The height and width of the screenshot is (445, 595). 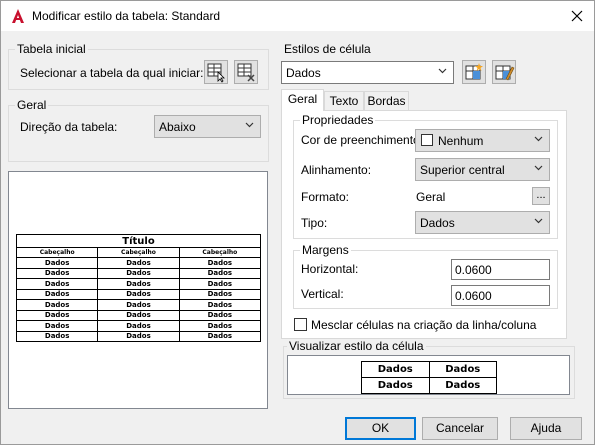 I want to click on preview-title-cell: Título, so click(x=138, y=241).